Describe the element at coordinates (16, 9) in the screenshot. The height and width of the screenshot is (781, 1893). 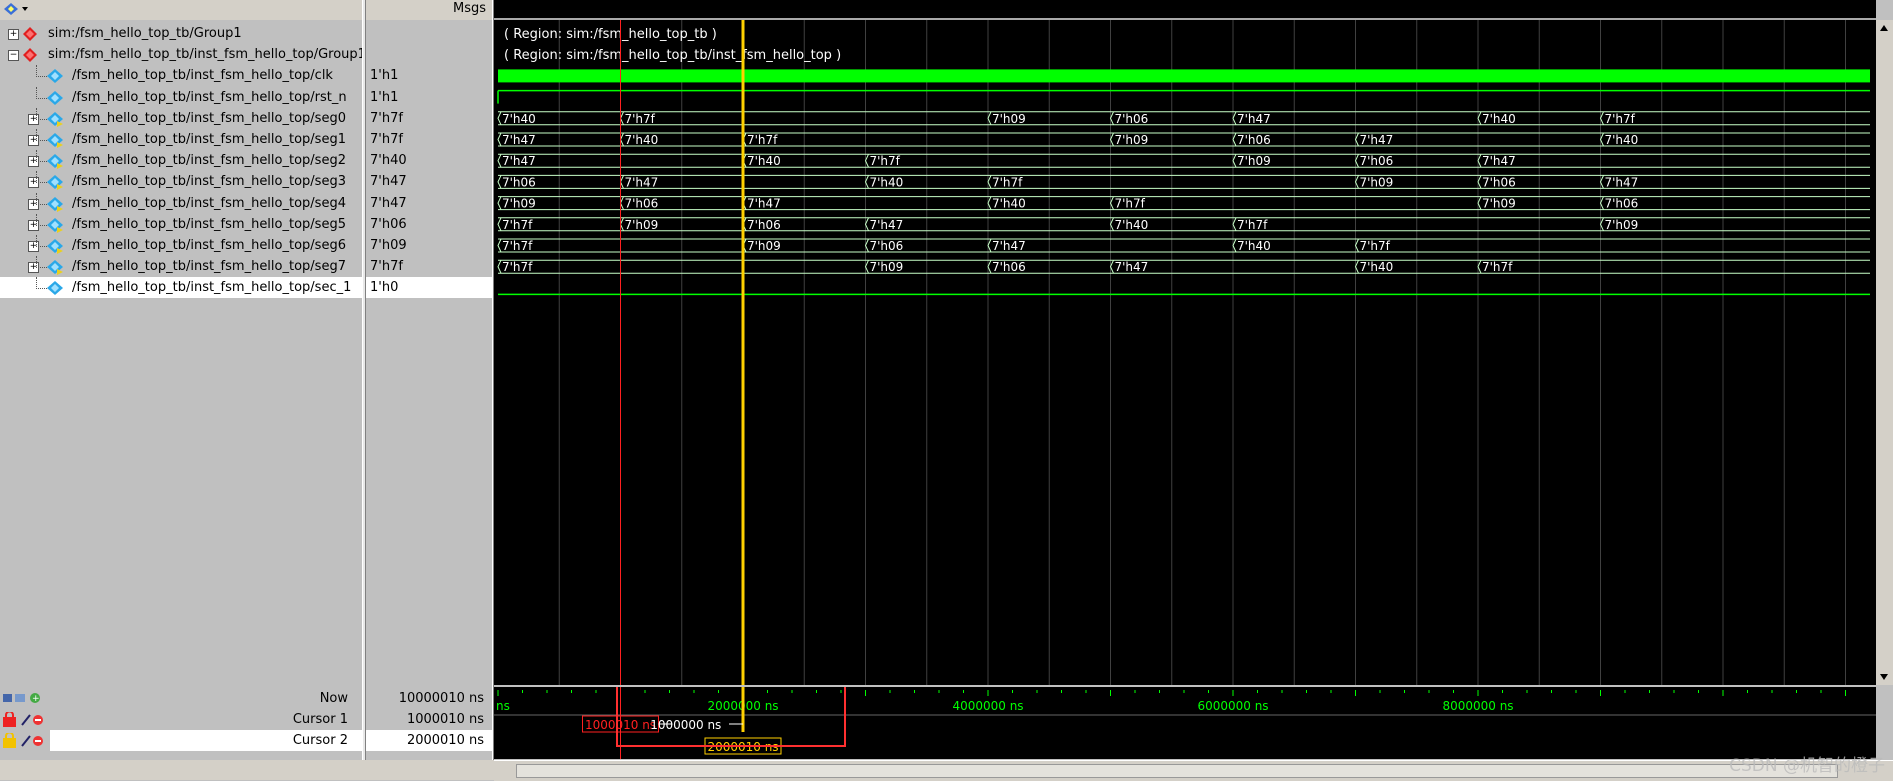
I see `sim-icon` at that location.